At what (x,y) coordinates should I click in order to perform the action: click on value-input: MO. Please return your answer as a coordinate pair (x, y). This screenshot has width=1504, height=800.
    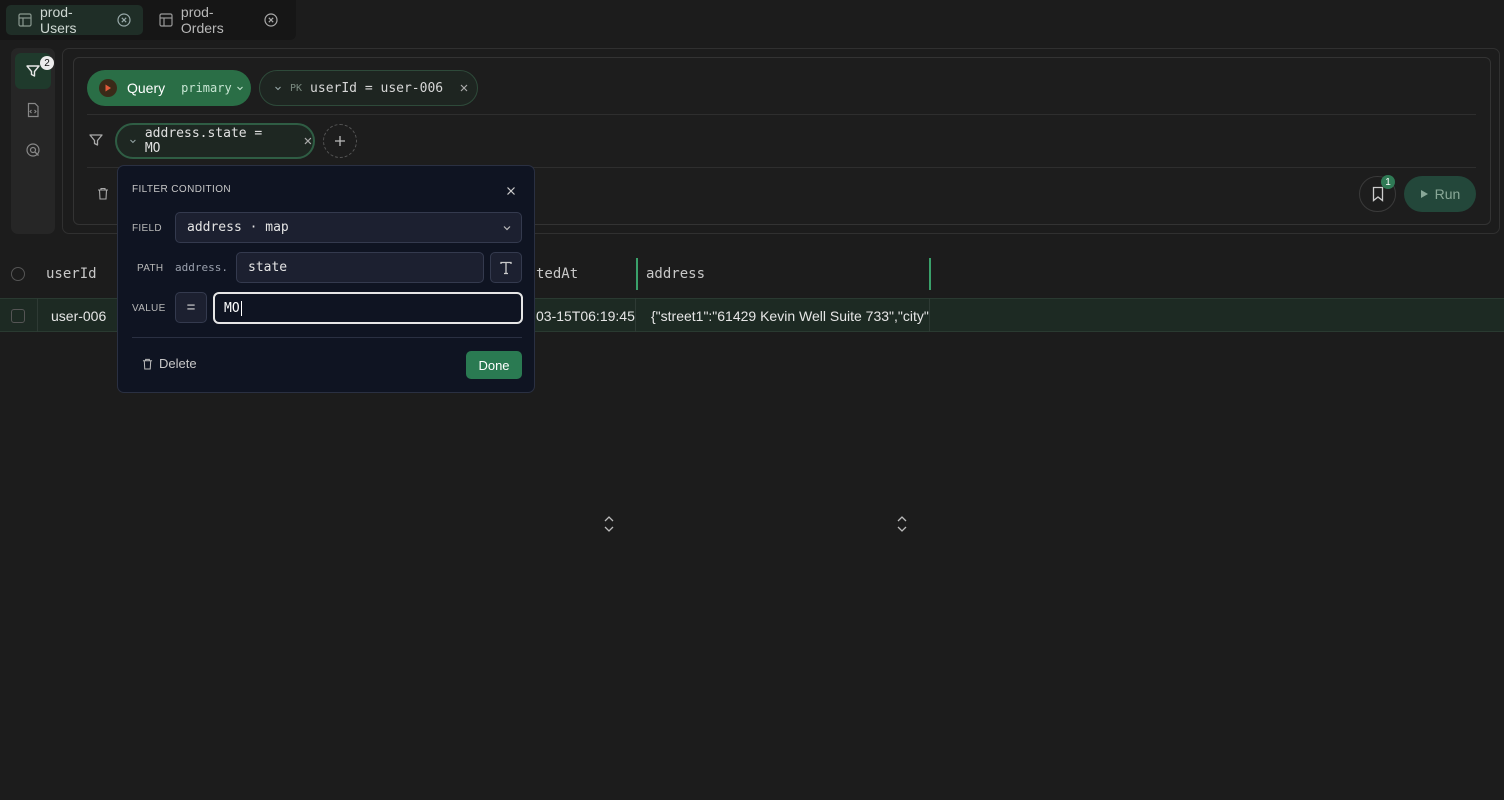
    Looking at the image, I should click on (368, 308).